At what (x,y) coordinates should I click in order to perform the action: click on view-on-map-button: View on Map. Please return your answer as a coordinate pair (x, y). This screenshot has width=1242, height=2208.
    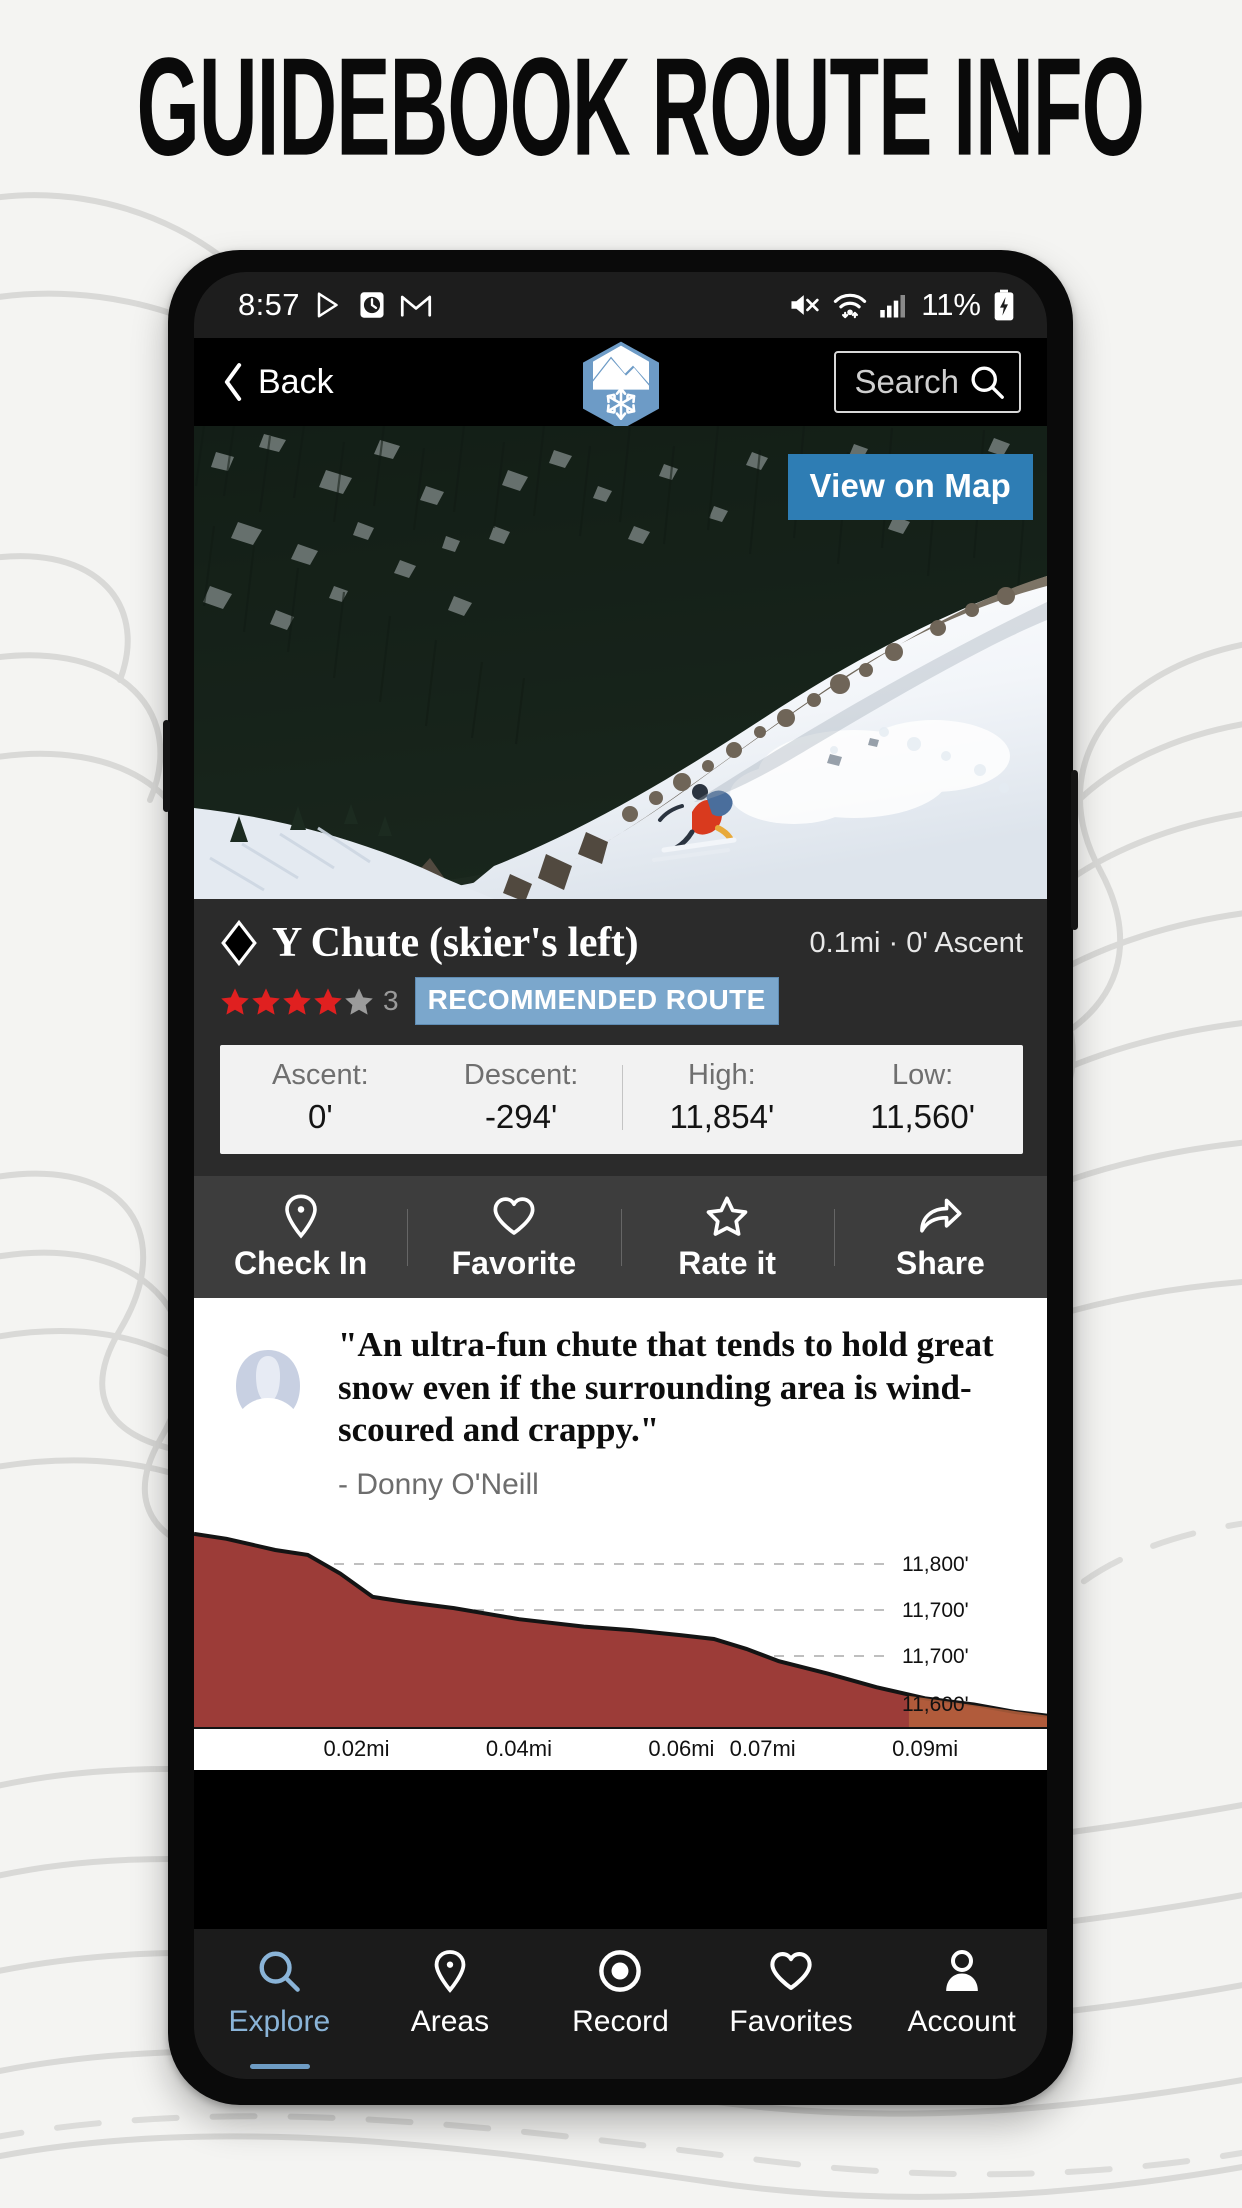
    Looking at the image, I should click on (910, 487).